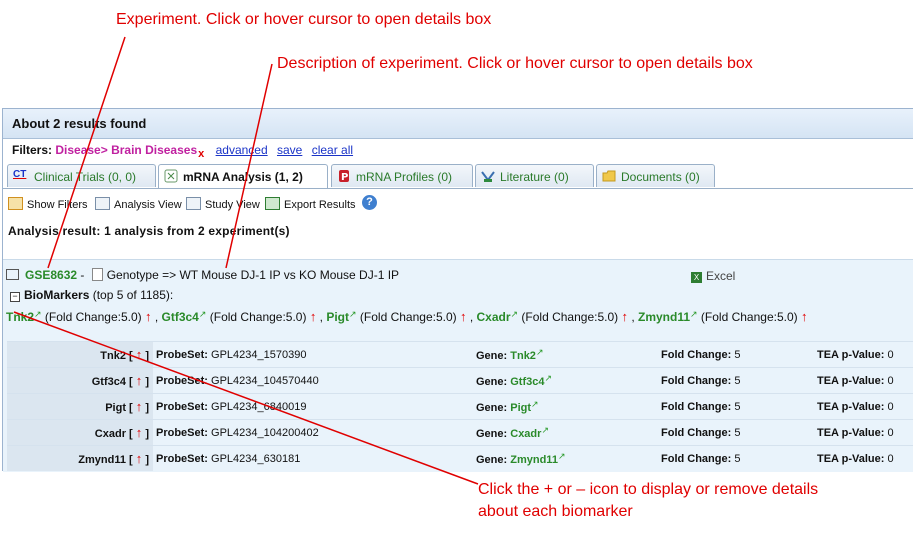 The height and width of the screenshot is (533, 913). What do you see at coordinates (223, 204) in the screenshot?
I see `study-view-button: Study View` at bounding box center [223, 204].